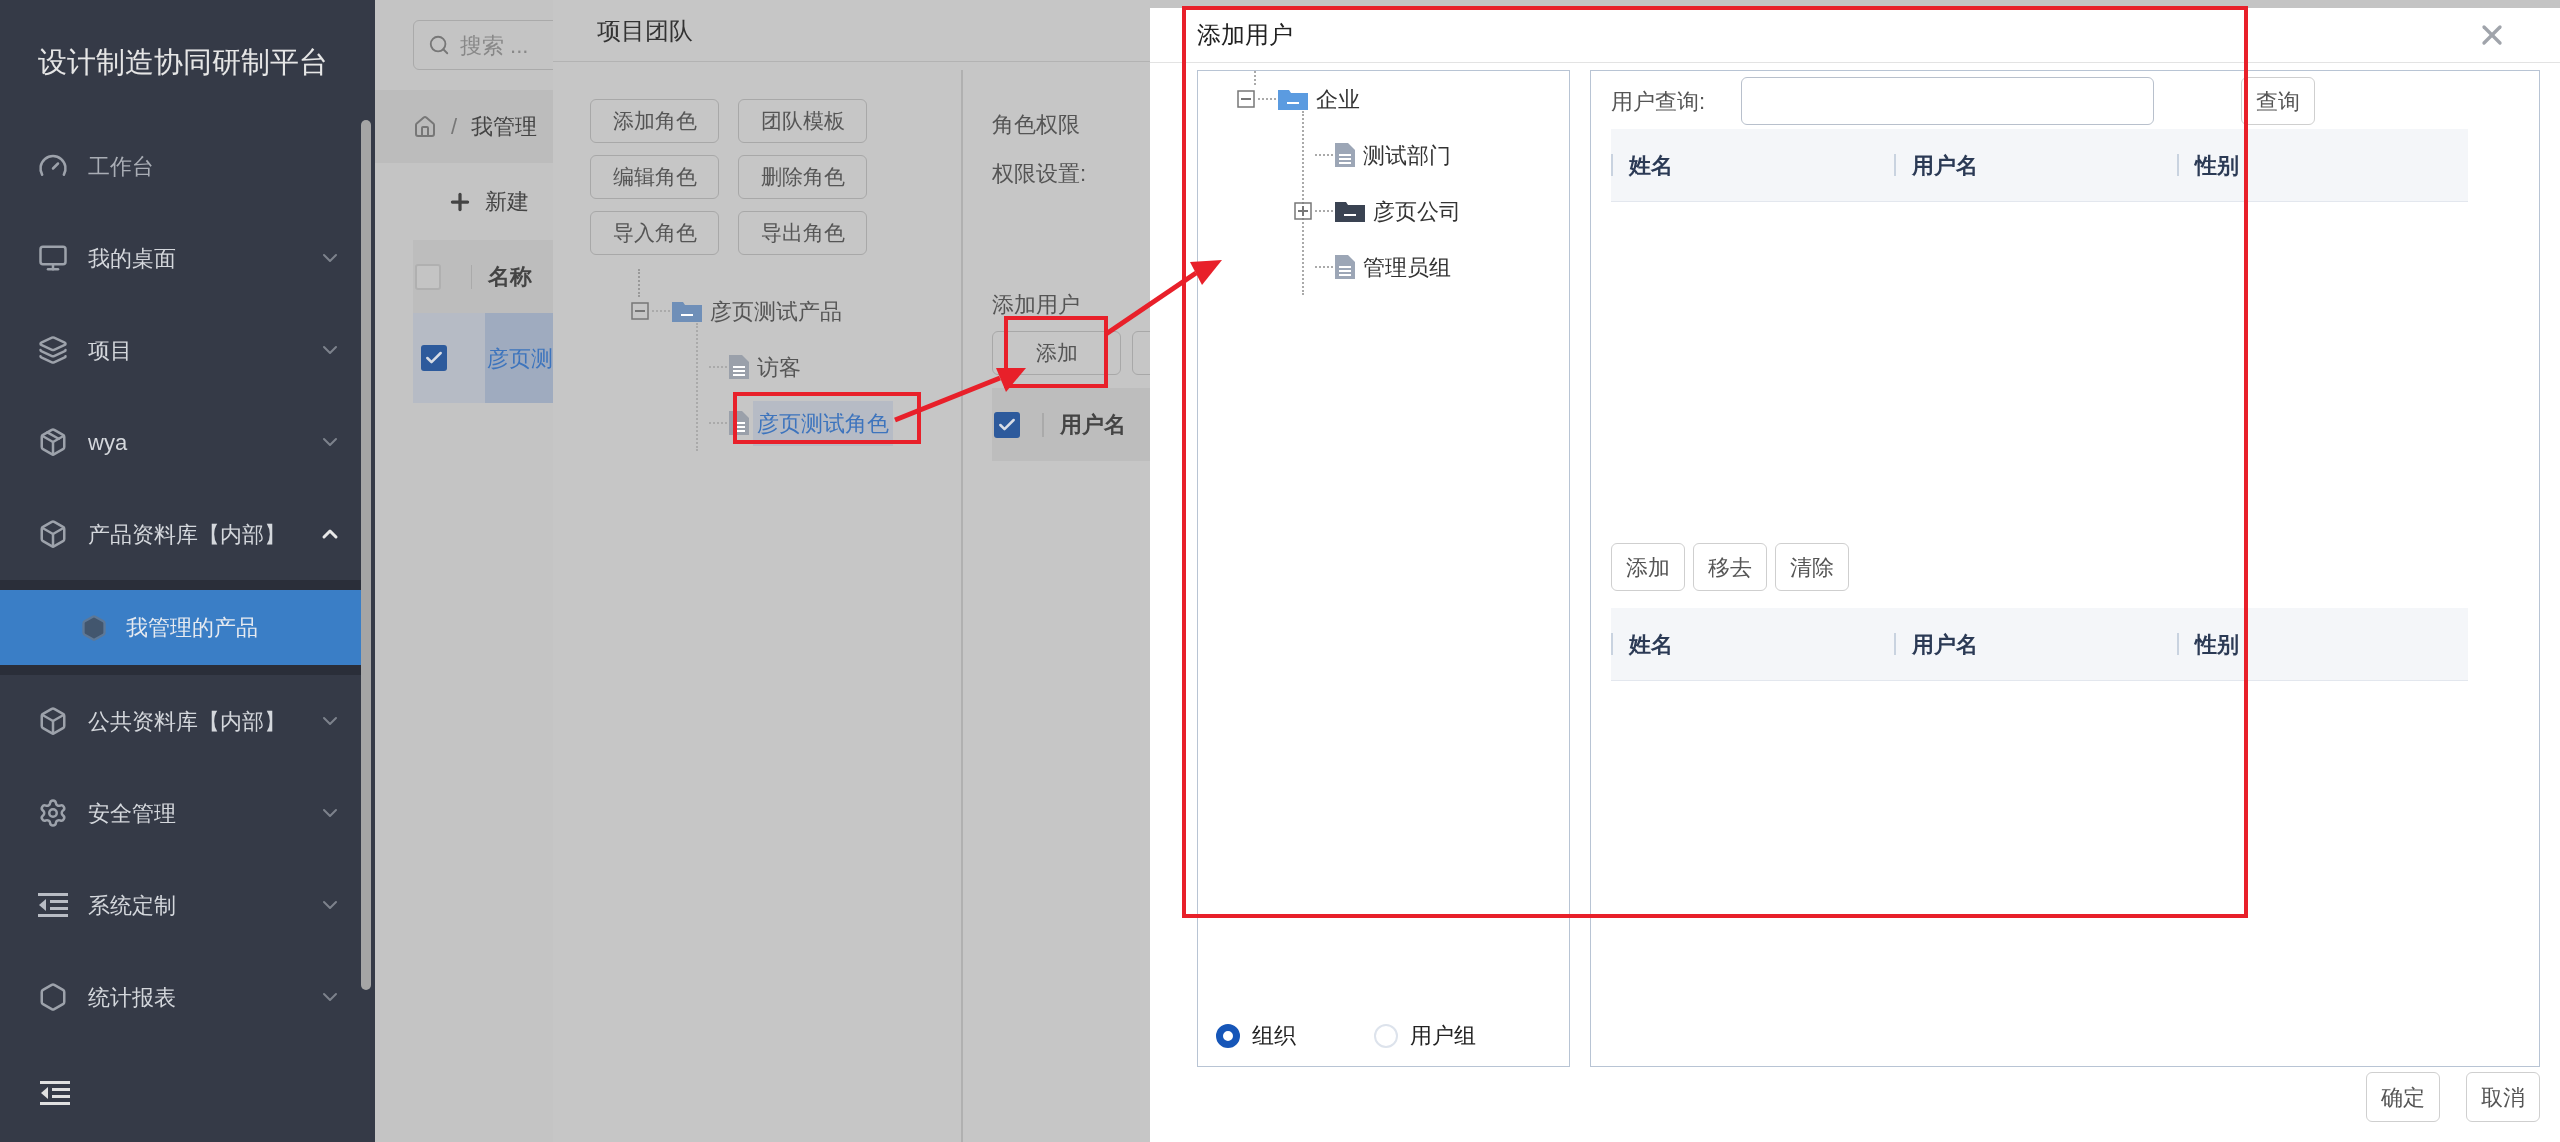 The height and width of the screenshot is (1142, 2560). I want to click on search-icon, so click(439, 45).